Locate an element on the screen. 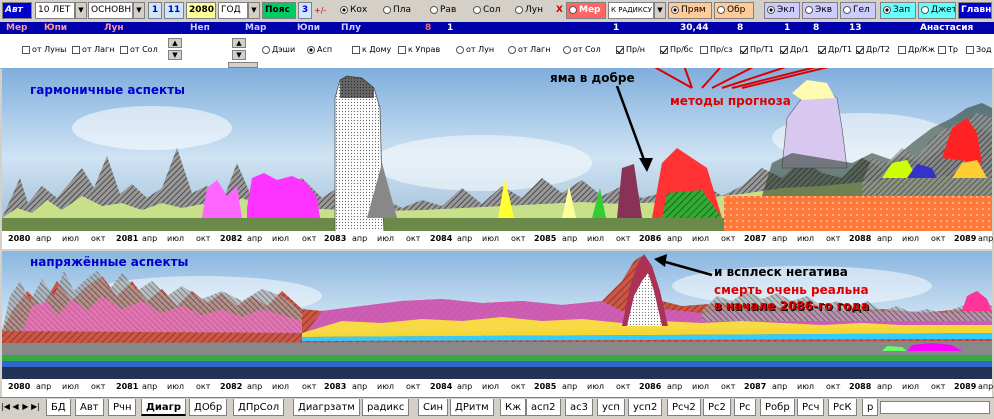  axis-tick: 2080 is located at coordinates (19, 238).